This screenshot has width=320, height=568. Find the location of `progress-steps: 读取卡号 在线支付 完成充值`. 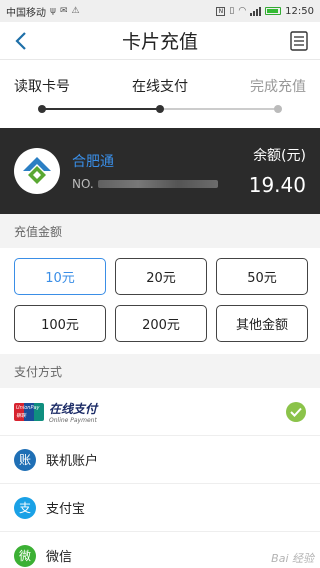

progress-steps: 读取卡号 在线支付 完成充值 is located at coordinates (160, 94).